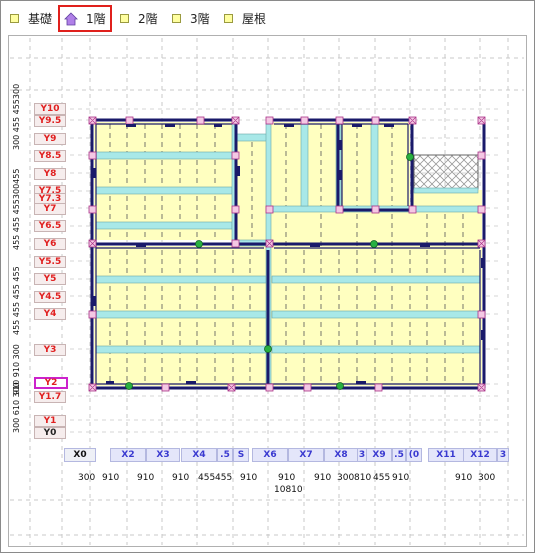  Describe the element at coordinates (341, 455) in the screenshot. I see `x-axis-label: X8` at that location.